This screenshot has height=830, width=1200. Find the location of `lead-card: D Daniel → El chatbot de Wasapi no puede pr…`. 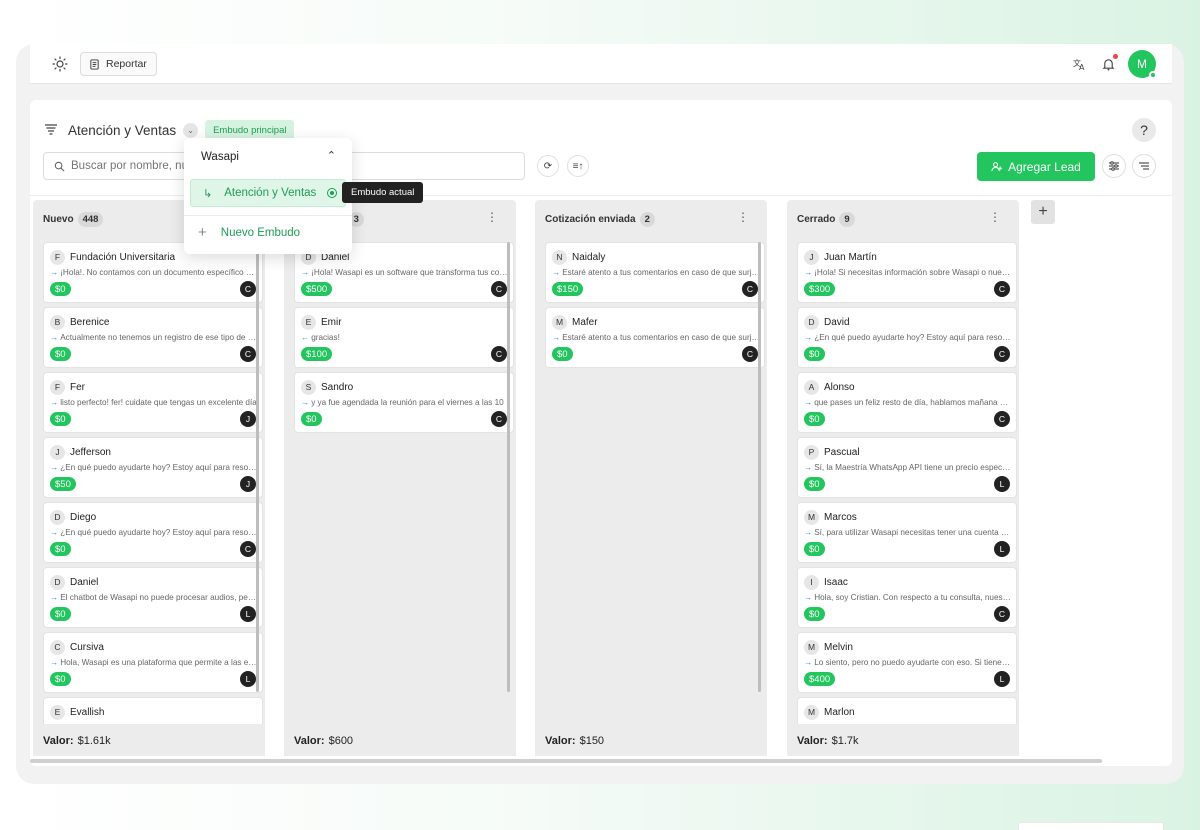

lead-card: D Daniel → El chatbot de Wasapi no puede pr… is located at coordinates (153, 597).